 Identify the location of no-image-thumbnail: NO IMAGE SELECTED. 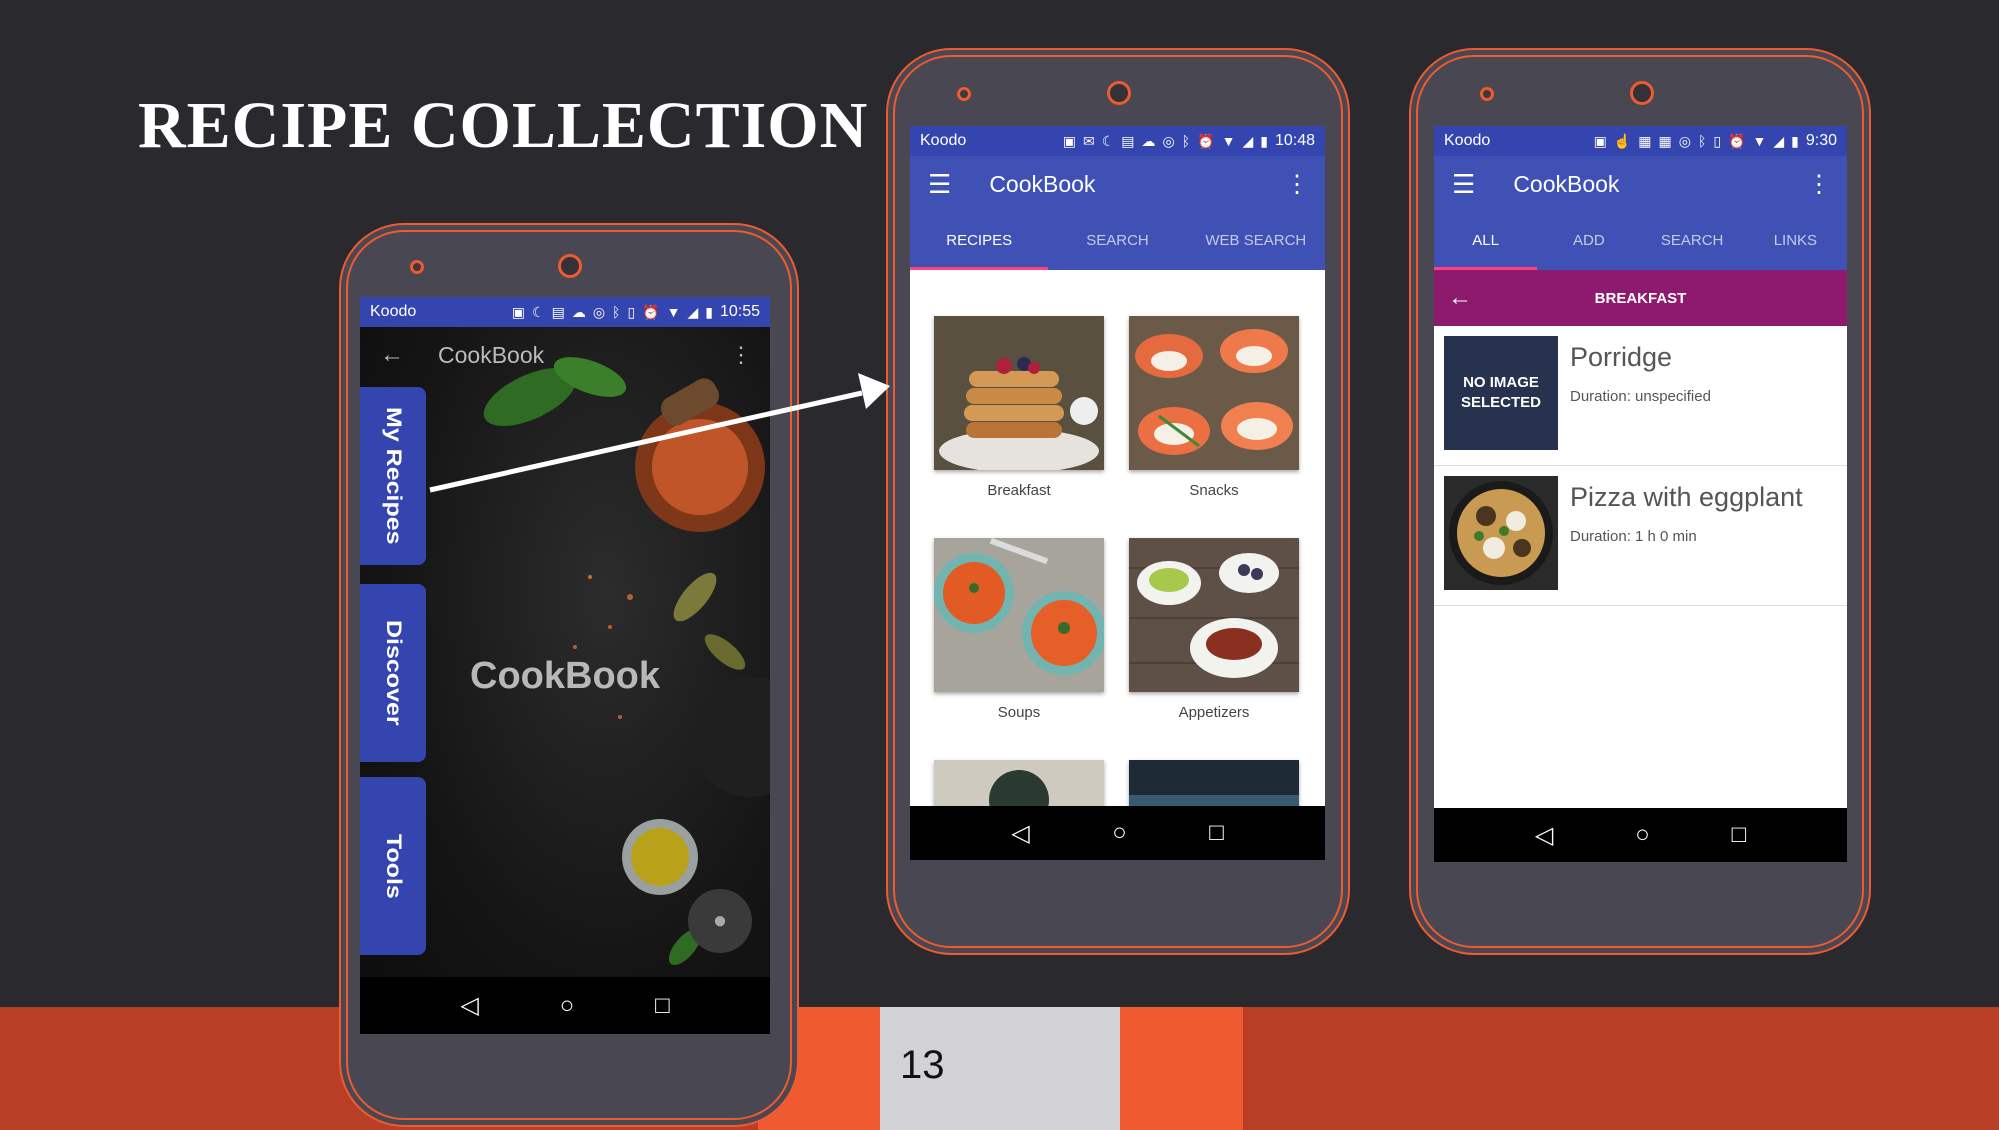
(1501, 393).